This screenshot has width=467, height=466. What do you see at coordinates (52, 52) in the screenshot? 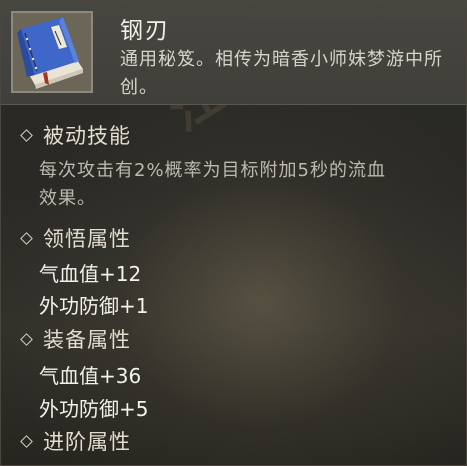
I see `blue-book-icon` at bounding box center [52, 52].